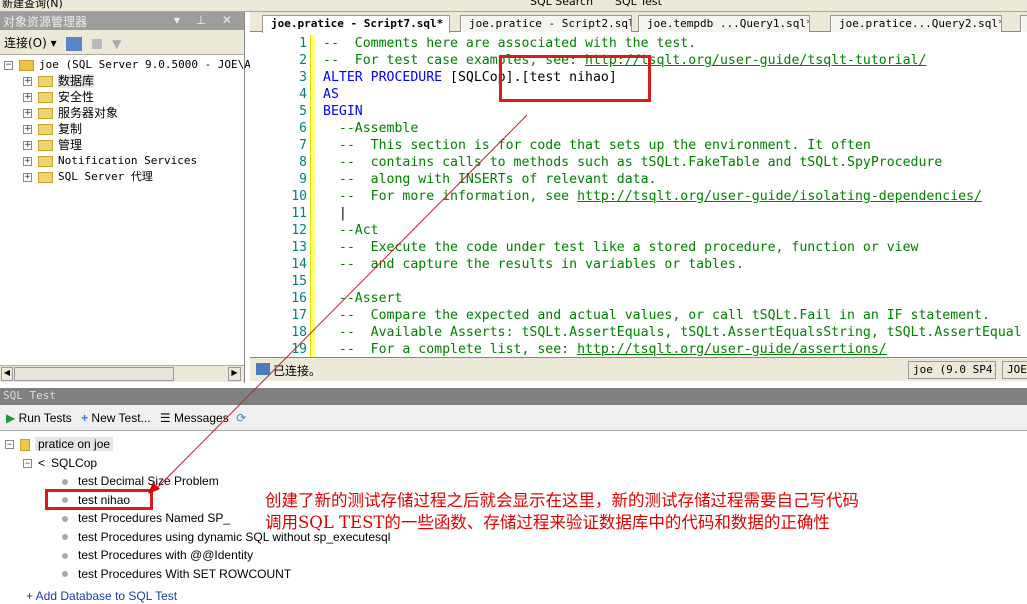  What do you see at coordinates (562, 500) in the screenshot?
I see `annotation-line-1: 创建了新的测试存储过程之后就会显示在这里，新的测试存储过程需要自己写代码` at bounding box center [562, 500].